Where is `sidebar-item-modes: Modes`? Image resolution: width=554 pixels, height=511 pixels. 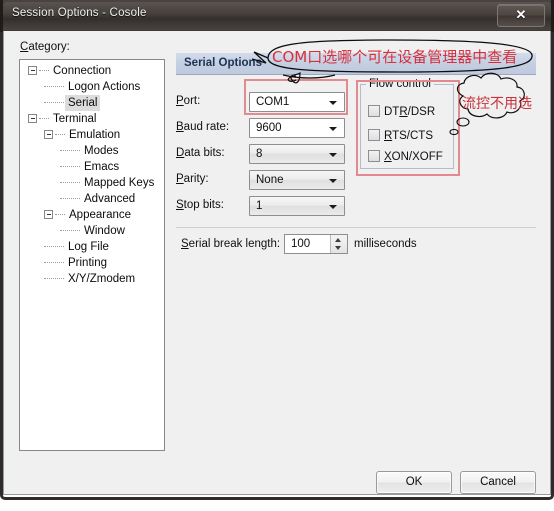
sidebar-item-modes: Modes is located at coordinates (92, 151).